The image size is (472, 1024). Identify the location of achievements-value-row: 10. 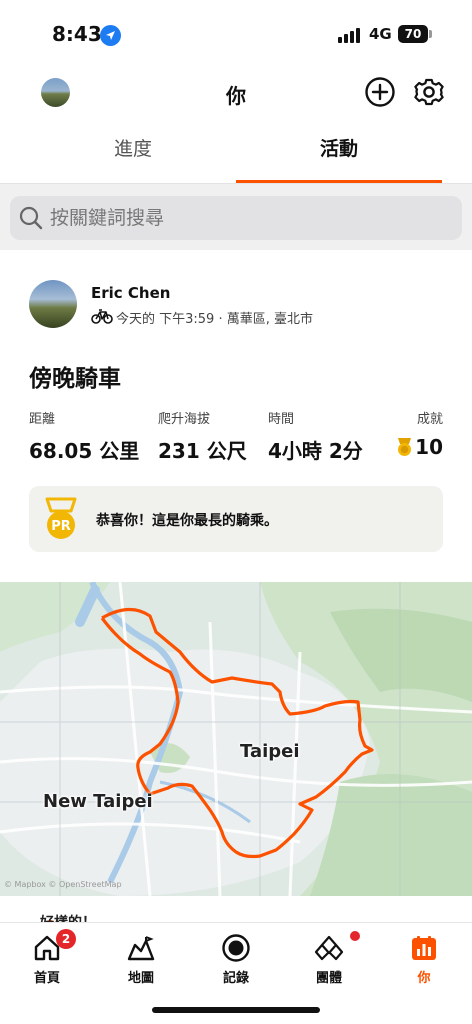
(411, 447).